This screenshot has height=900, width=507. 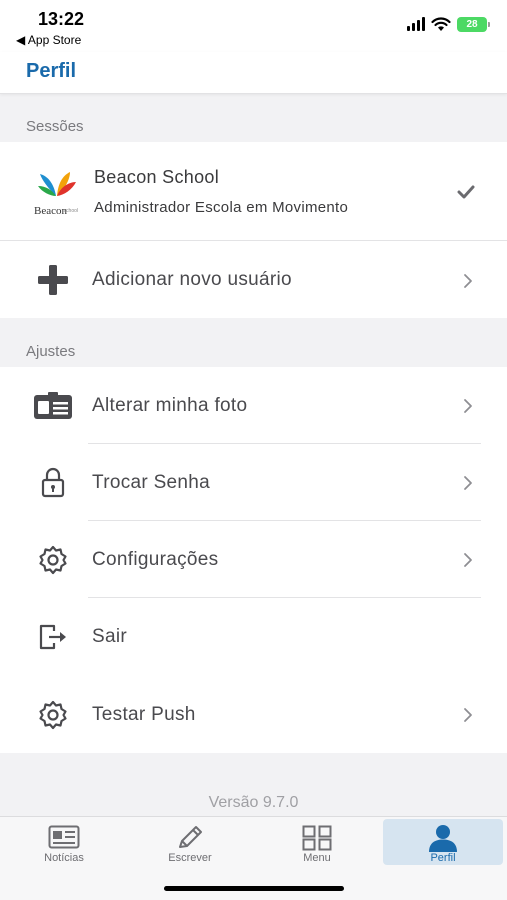 I want to click on id-card-icon, so click(x=53, y=405).